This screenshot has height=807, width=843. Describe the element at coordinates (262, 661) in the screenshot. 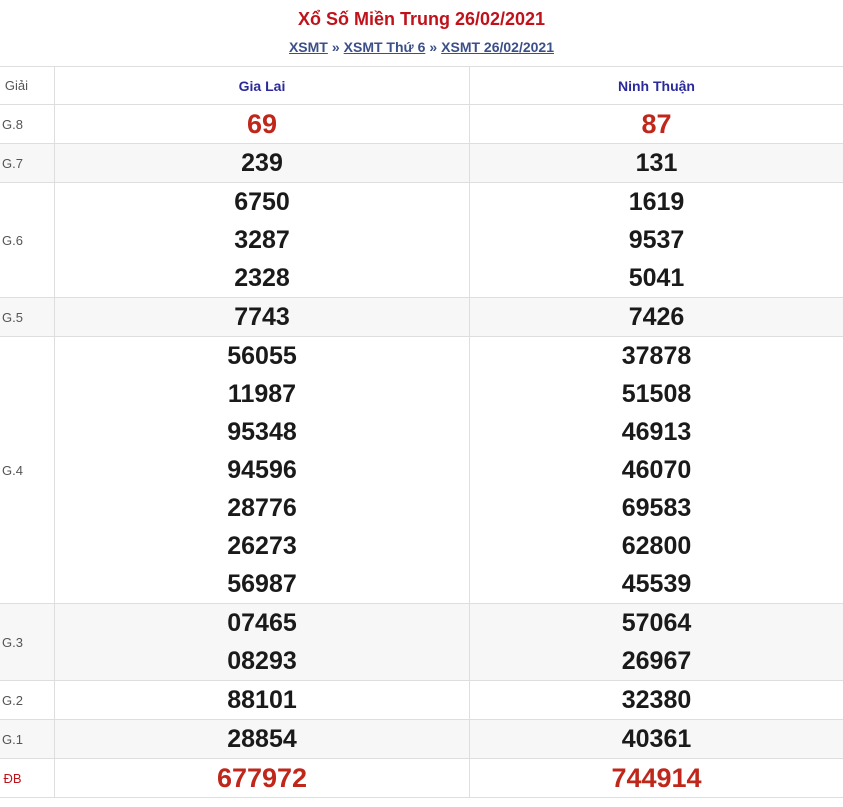

I see `result-number: 08293` at that location.